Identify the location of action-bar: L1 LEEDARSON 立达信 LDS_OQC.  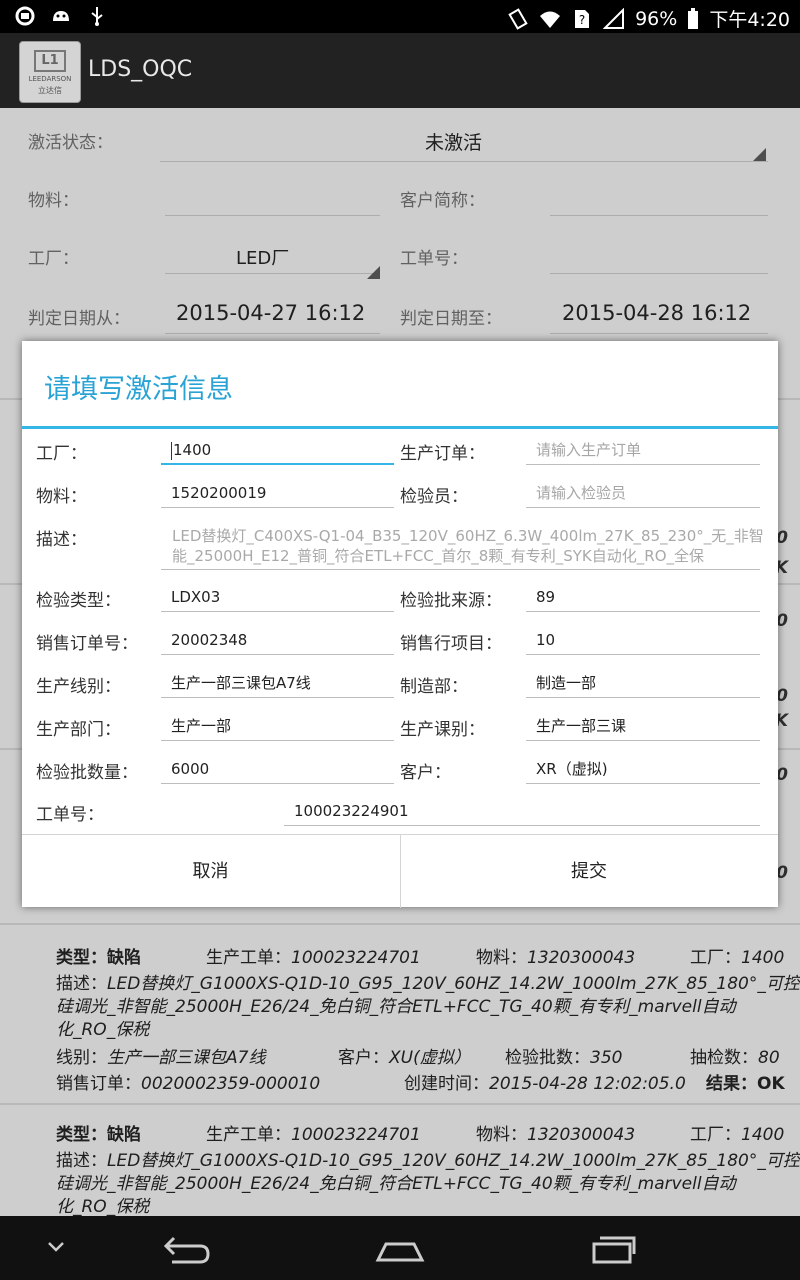
(400, 70).